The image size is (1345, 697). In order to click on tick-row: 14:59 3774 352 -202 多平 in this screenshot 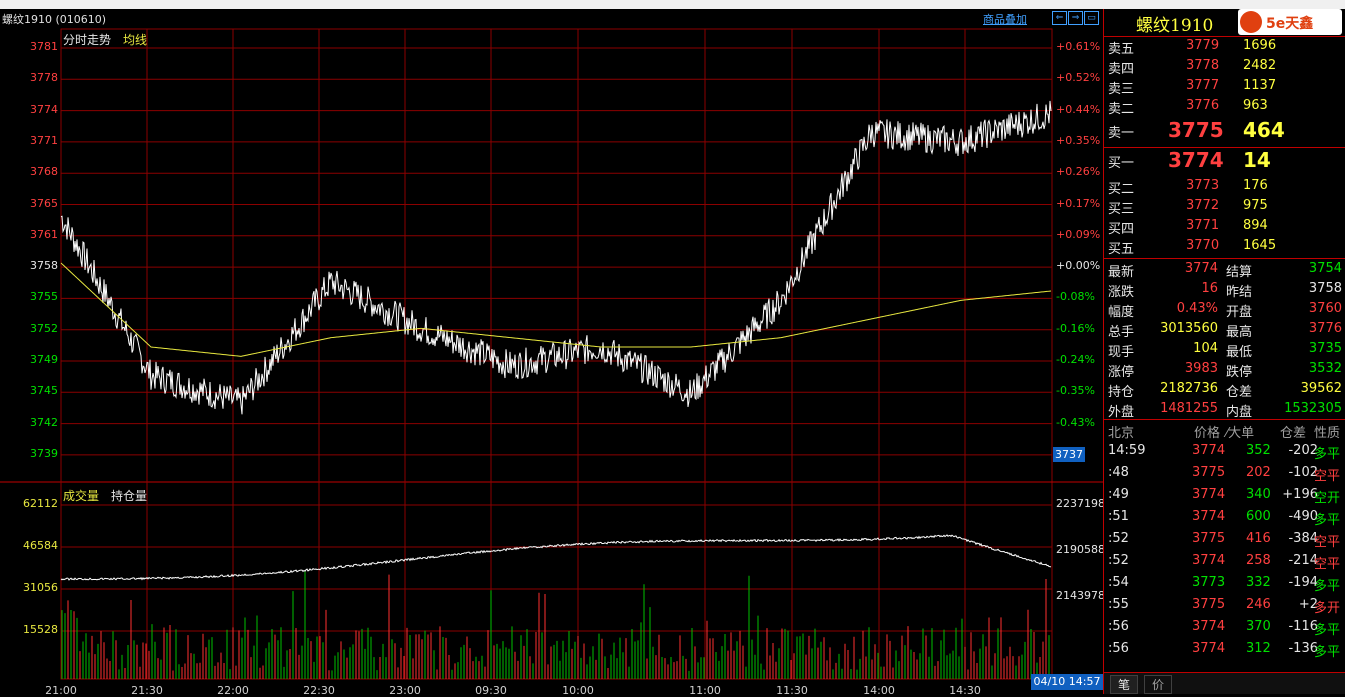, I will do `click(1224, 451)`.